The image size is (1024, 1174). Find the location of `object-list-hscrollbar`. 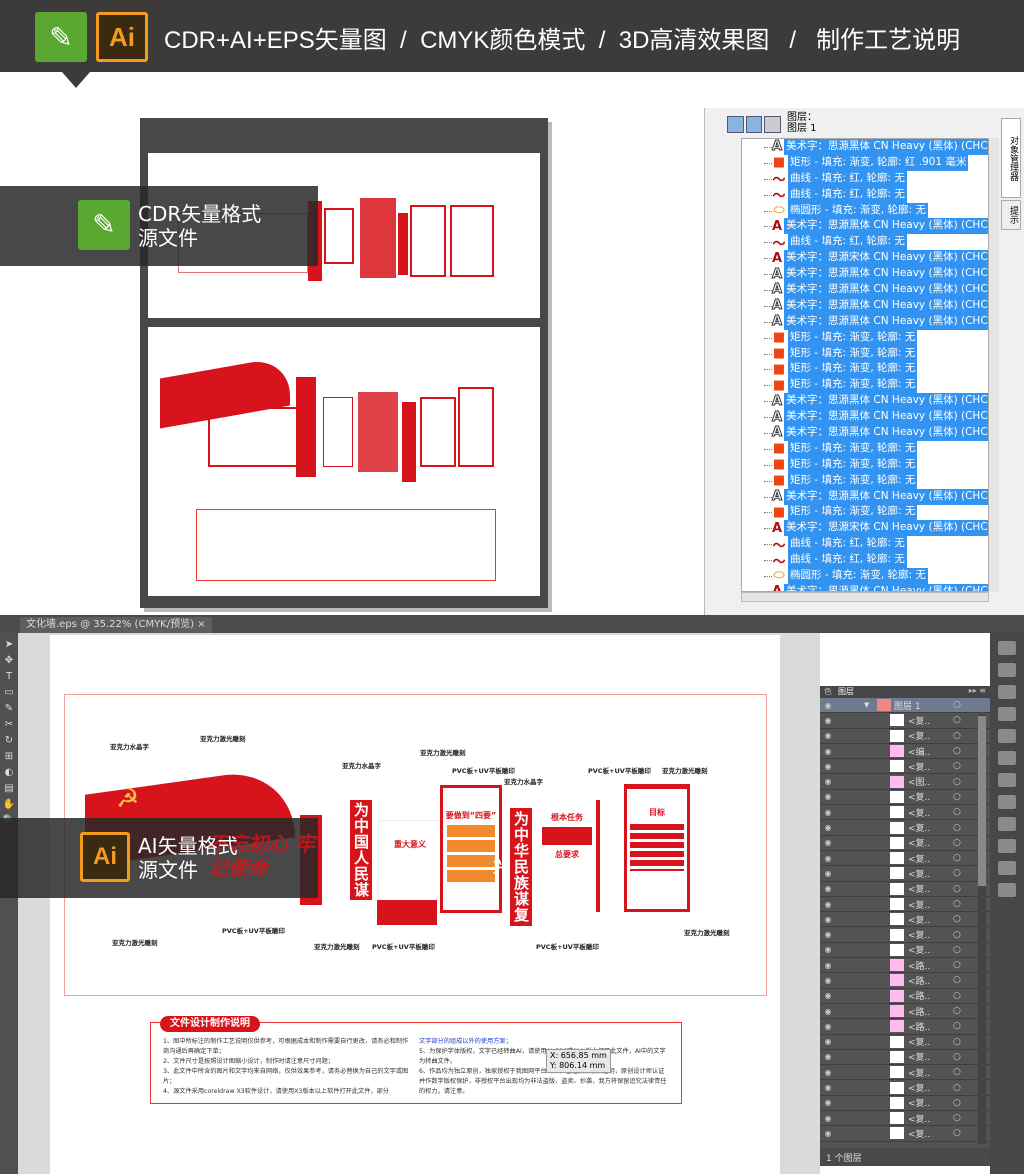

object-list-hscrollbar is located at coordinates (865, 597).